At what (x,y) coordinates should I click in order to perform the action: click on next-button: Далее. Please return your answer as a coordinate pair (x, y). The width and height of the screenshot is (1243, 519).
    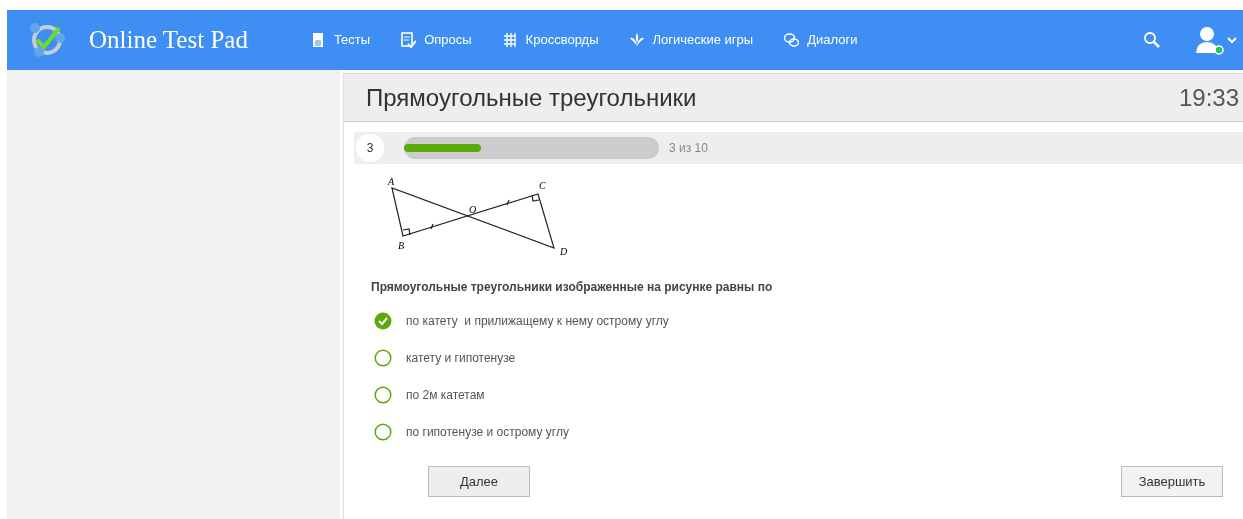
    Looking at the image, I should click on (479, 481).